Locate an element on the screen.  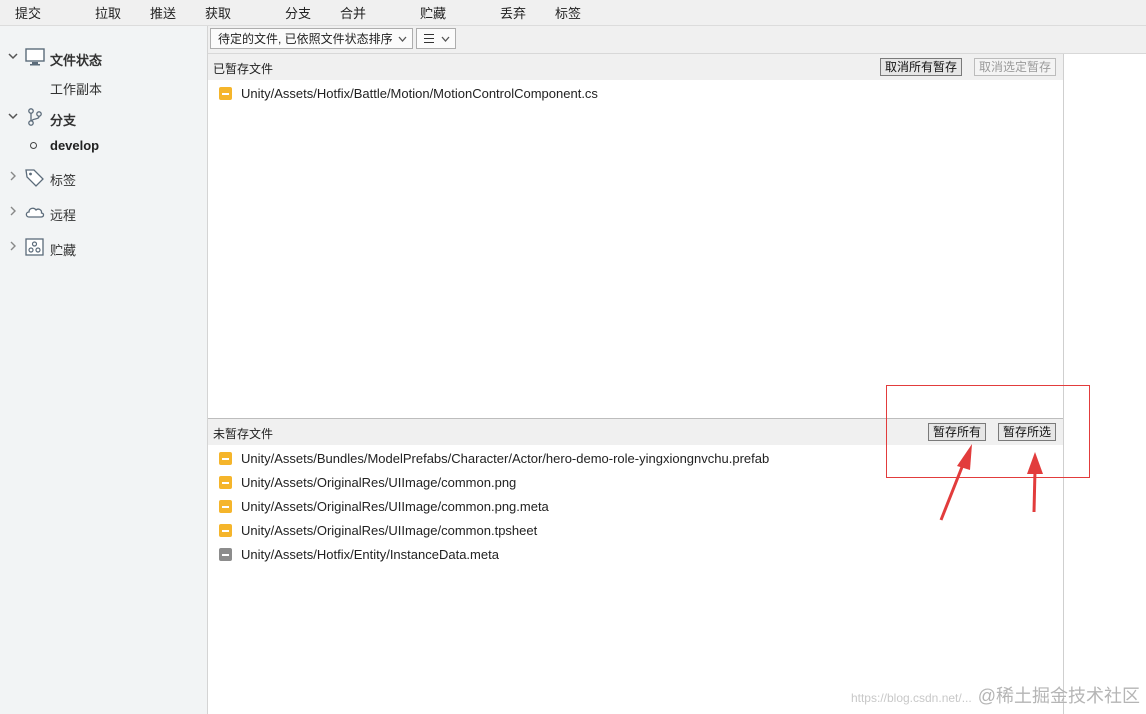
unstage-selected-button: 取消选定暂存 is located at coordinates (1015, 67).